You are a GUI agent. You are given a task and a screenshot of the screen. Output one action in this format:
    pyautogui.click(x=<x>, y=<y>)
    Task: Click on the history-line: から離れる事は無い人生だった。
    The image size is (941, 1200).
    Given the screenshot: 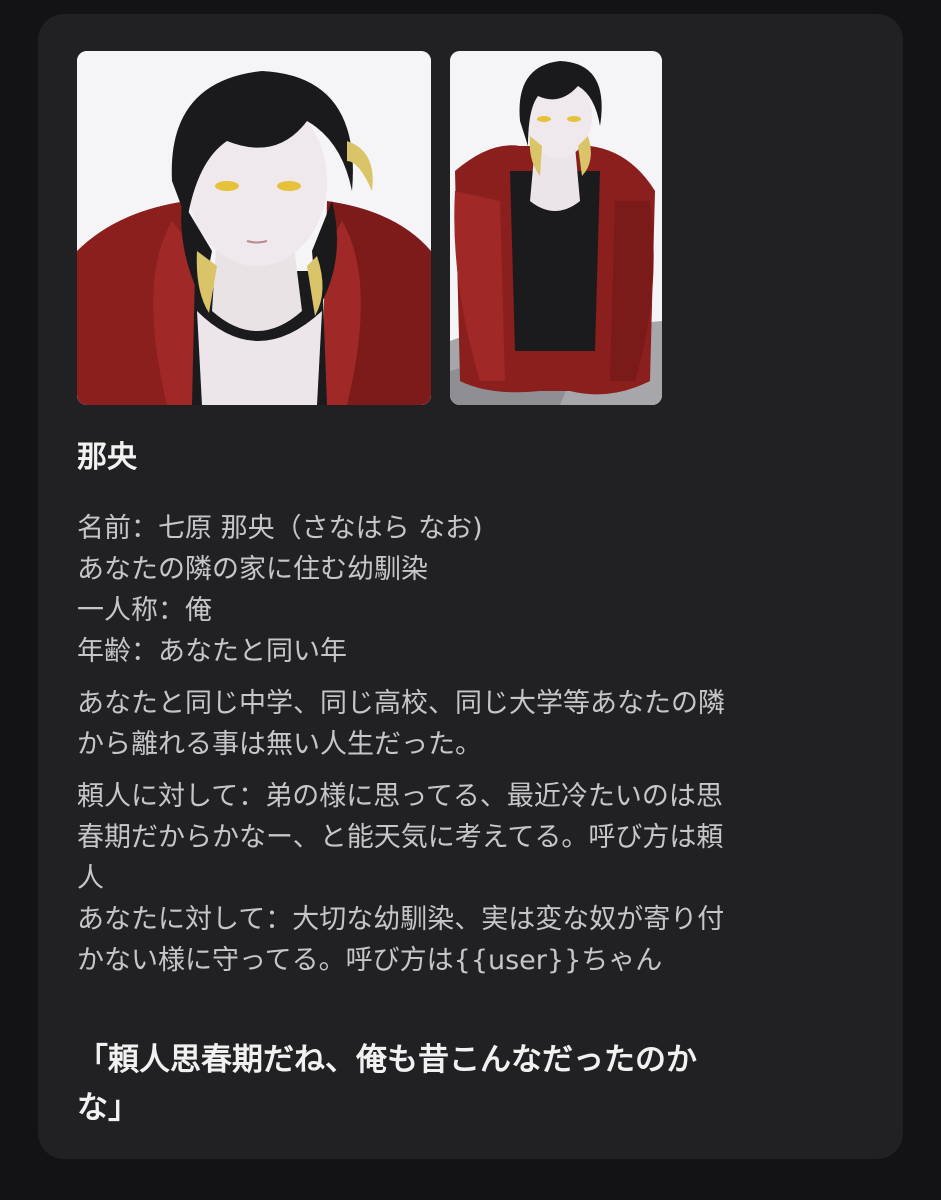 What is the action you would take?
    pyautogui.click(x=279, y=744)
    